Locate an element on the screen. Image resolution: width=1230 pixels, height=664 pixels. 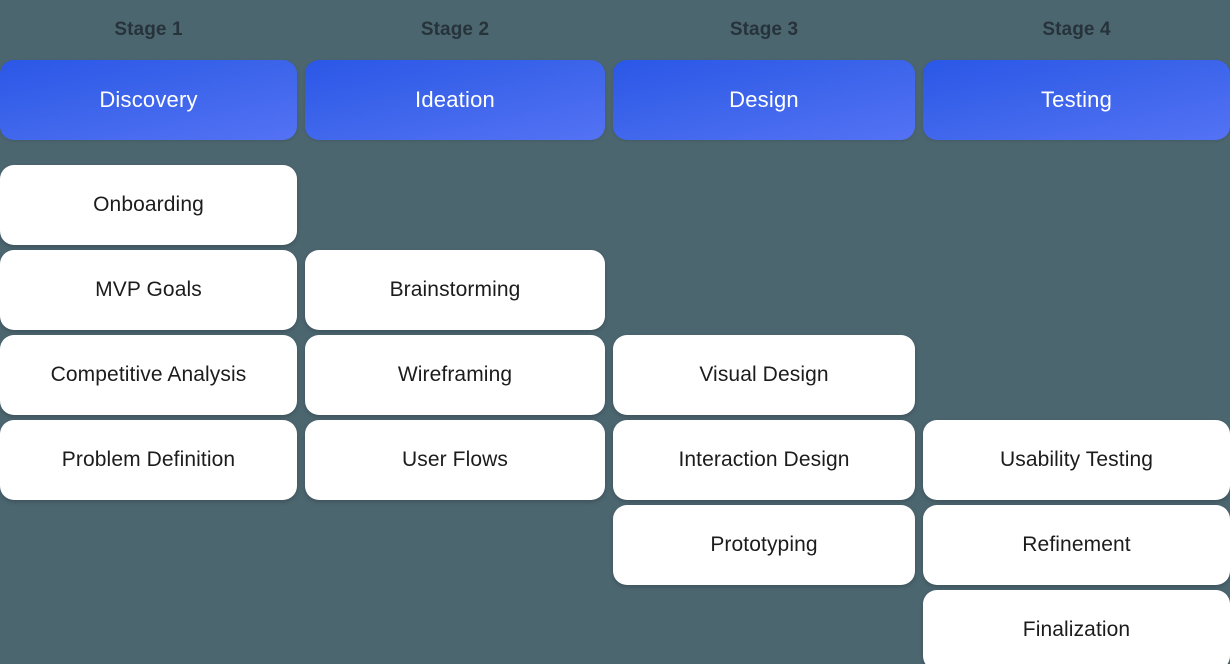
task-card-label: Usability Testing is located at coordinates (1076, 459).